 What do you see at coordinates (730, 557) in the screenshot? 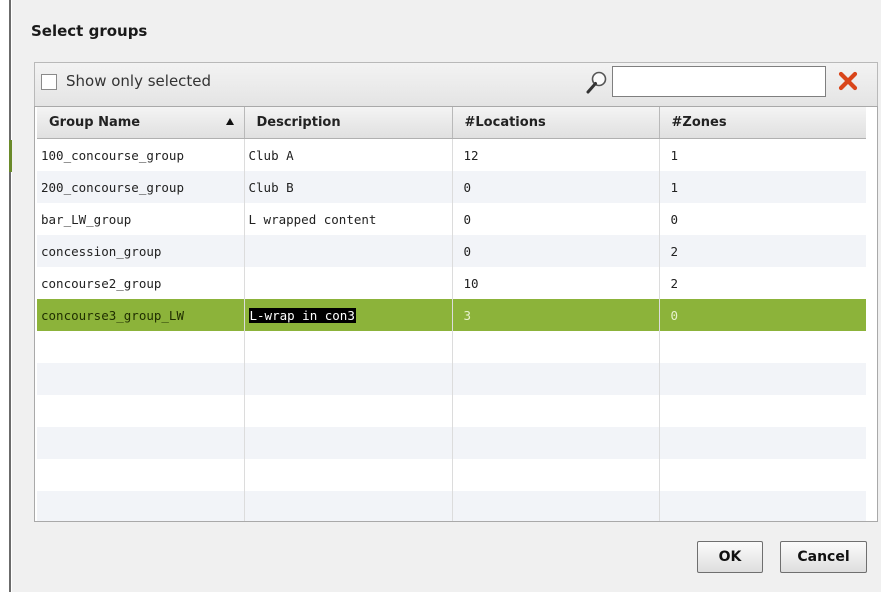
I see `ok-button: OK` at bounding box center [730, 557].